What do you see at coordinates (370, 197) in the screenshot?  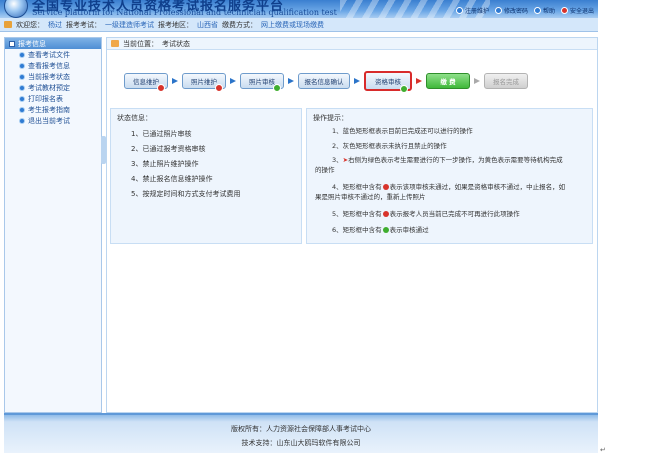 I see `tip-4-cont: 果是照片审核不通过的，重新上传照片` at bounding box center [370, 197].